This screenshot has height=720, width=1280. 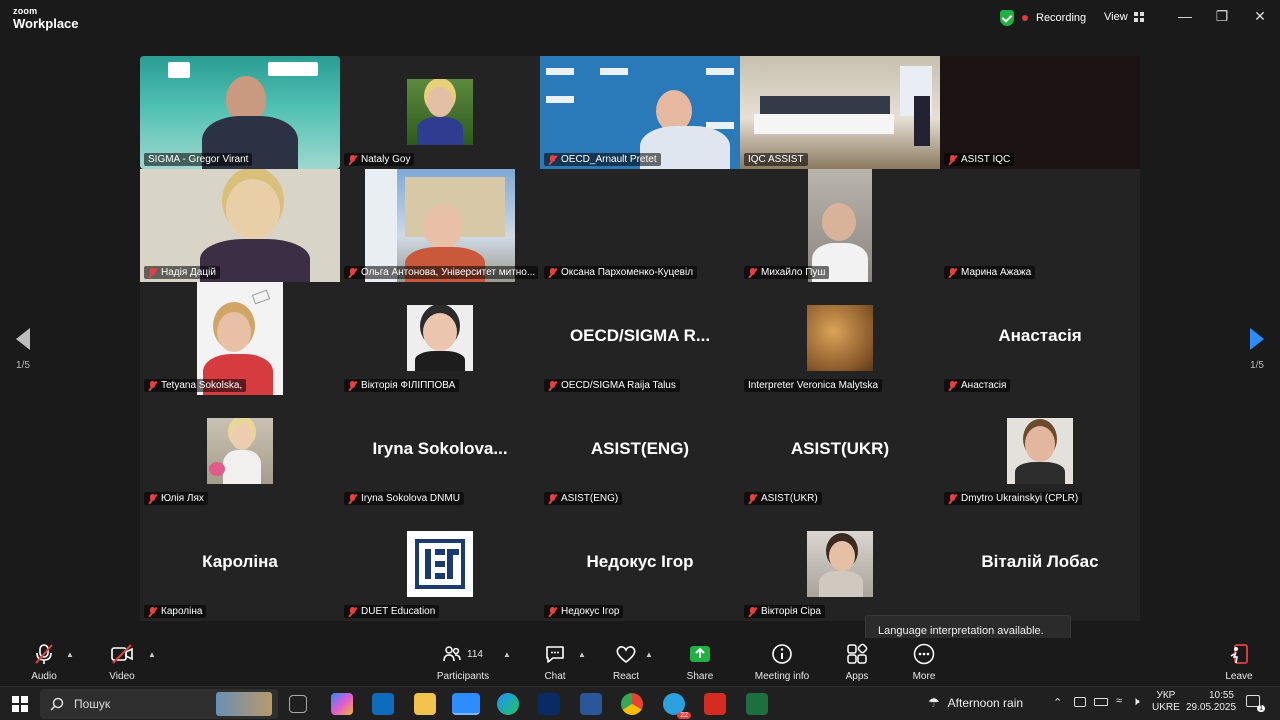 What do you see at coordinates (1138, 17) in the screenshot?
I see `grid-view-icon` at bounding box center [1138, 17].